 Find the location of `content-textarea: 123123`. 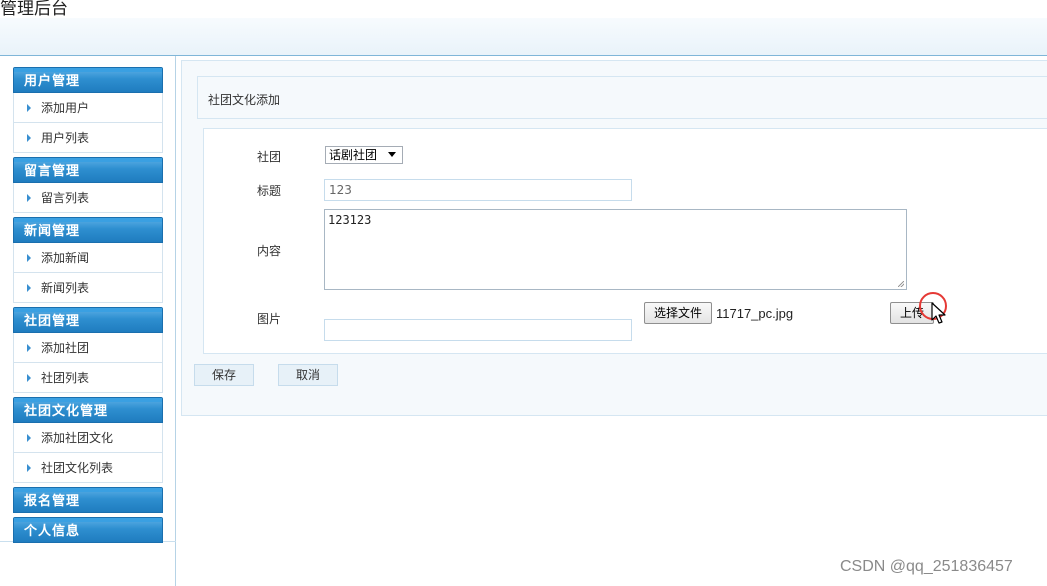

content-textarea: 123123 is located at coordinates (615, 249).